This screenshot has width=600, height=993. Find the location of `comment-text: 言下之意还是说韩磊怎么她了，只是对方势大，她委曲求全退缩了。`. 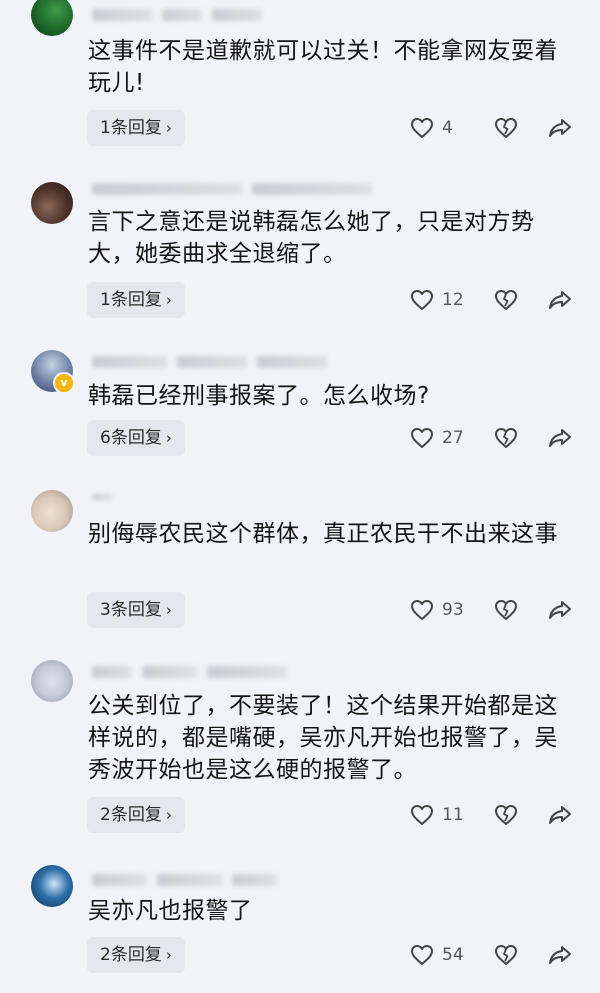

comment-text: 言下之意还是说韩磊怎么她了，只是对方势大，她委曲求全退缩了。 is located at coordinates (311, 238).